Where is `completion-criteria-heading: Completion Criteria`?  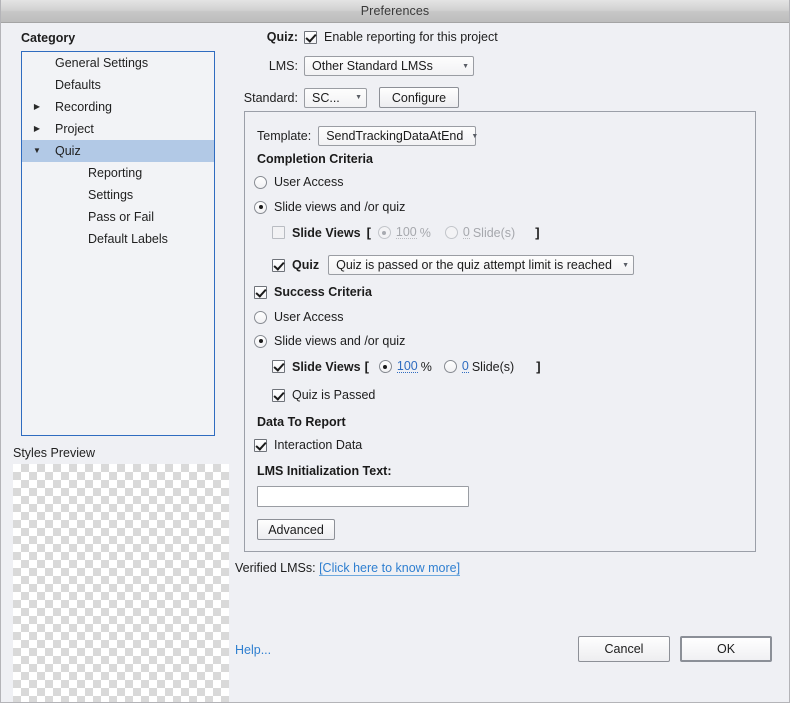 completion-criteria-heading: Completion Criteria is located at coordinates (315, 159).